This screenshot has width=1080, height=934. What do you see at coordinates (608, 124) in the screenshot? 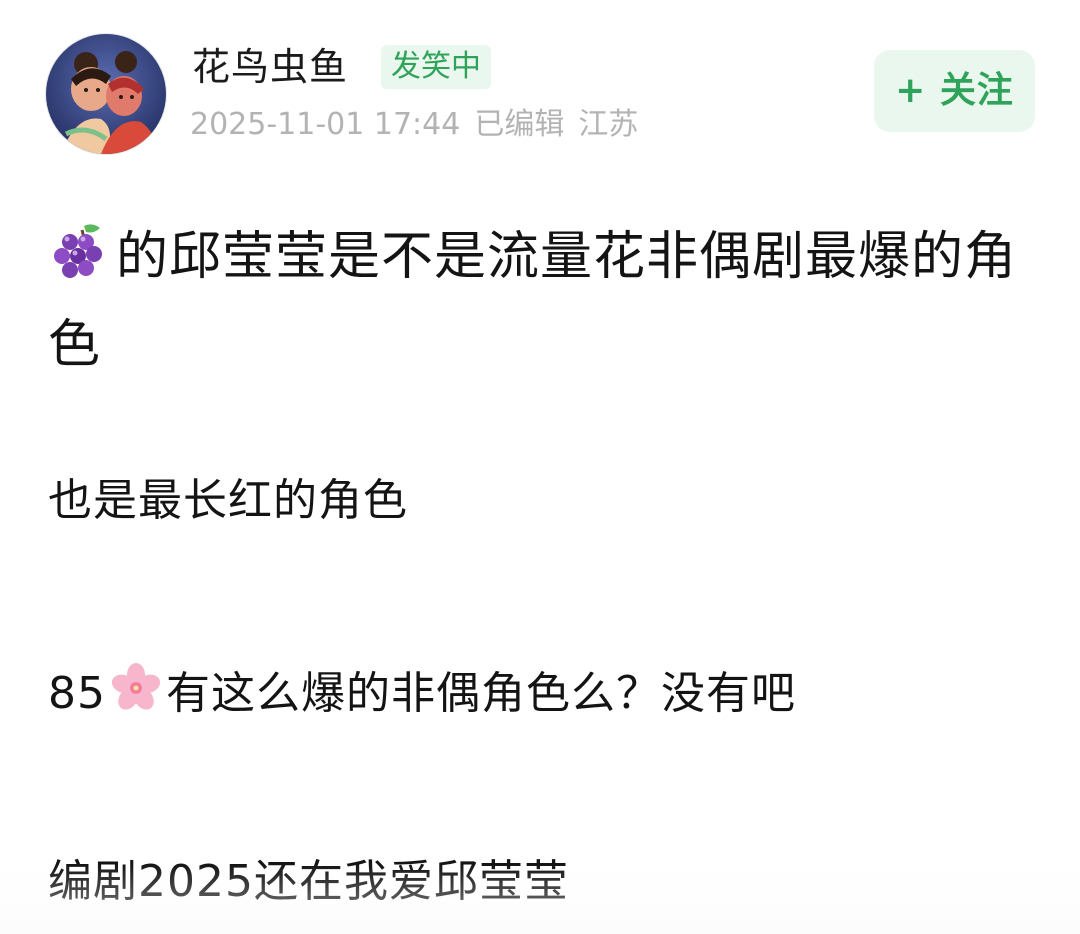
I see `post-location: 江苏` at bounding box center [608, 124].